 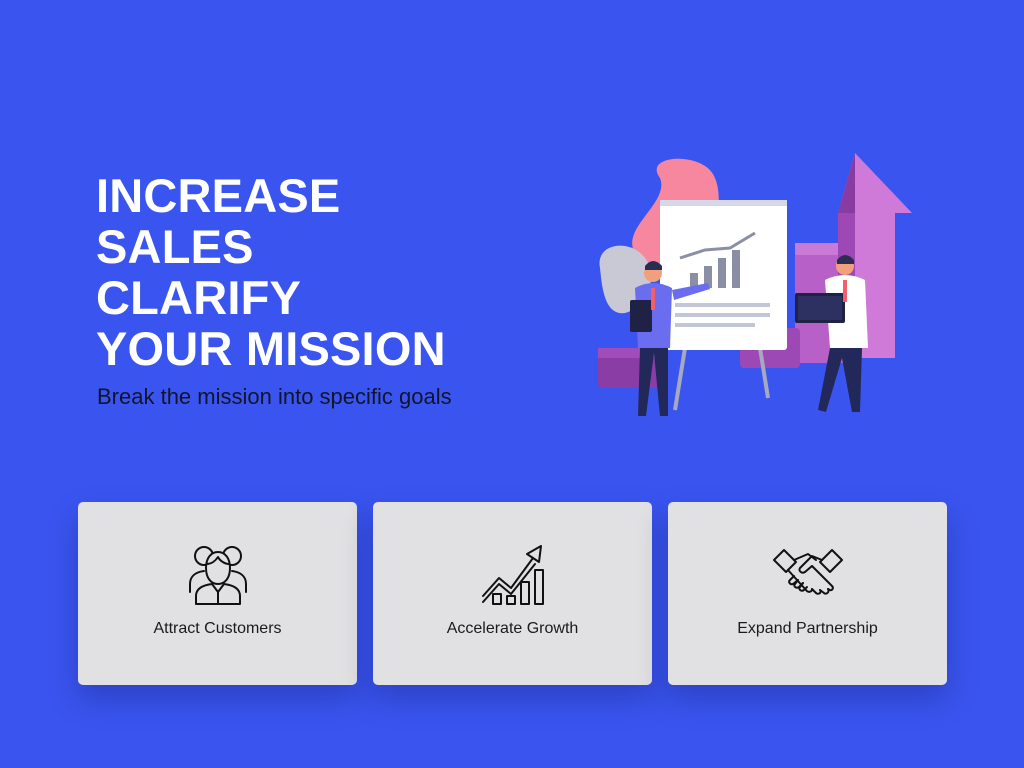 What do you see at coordinates (512, 575) in the screenshot?
I see `growth-chart-icon` at bounding box center [512, 575].